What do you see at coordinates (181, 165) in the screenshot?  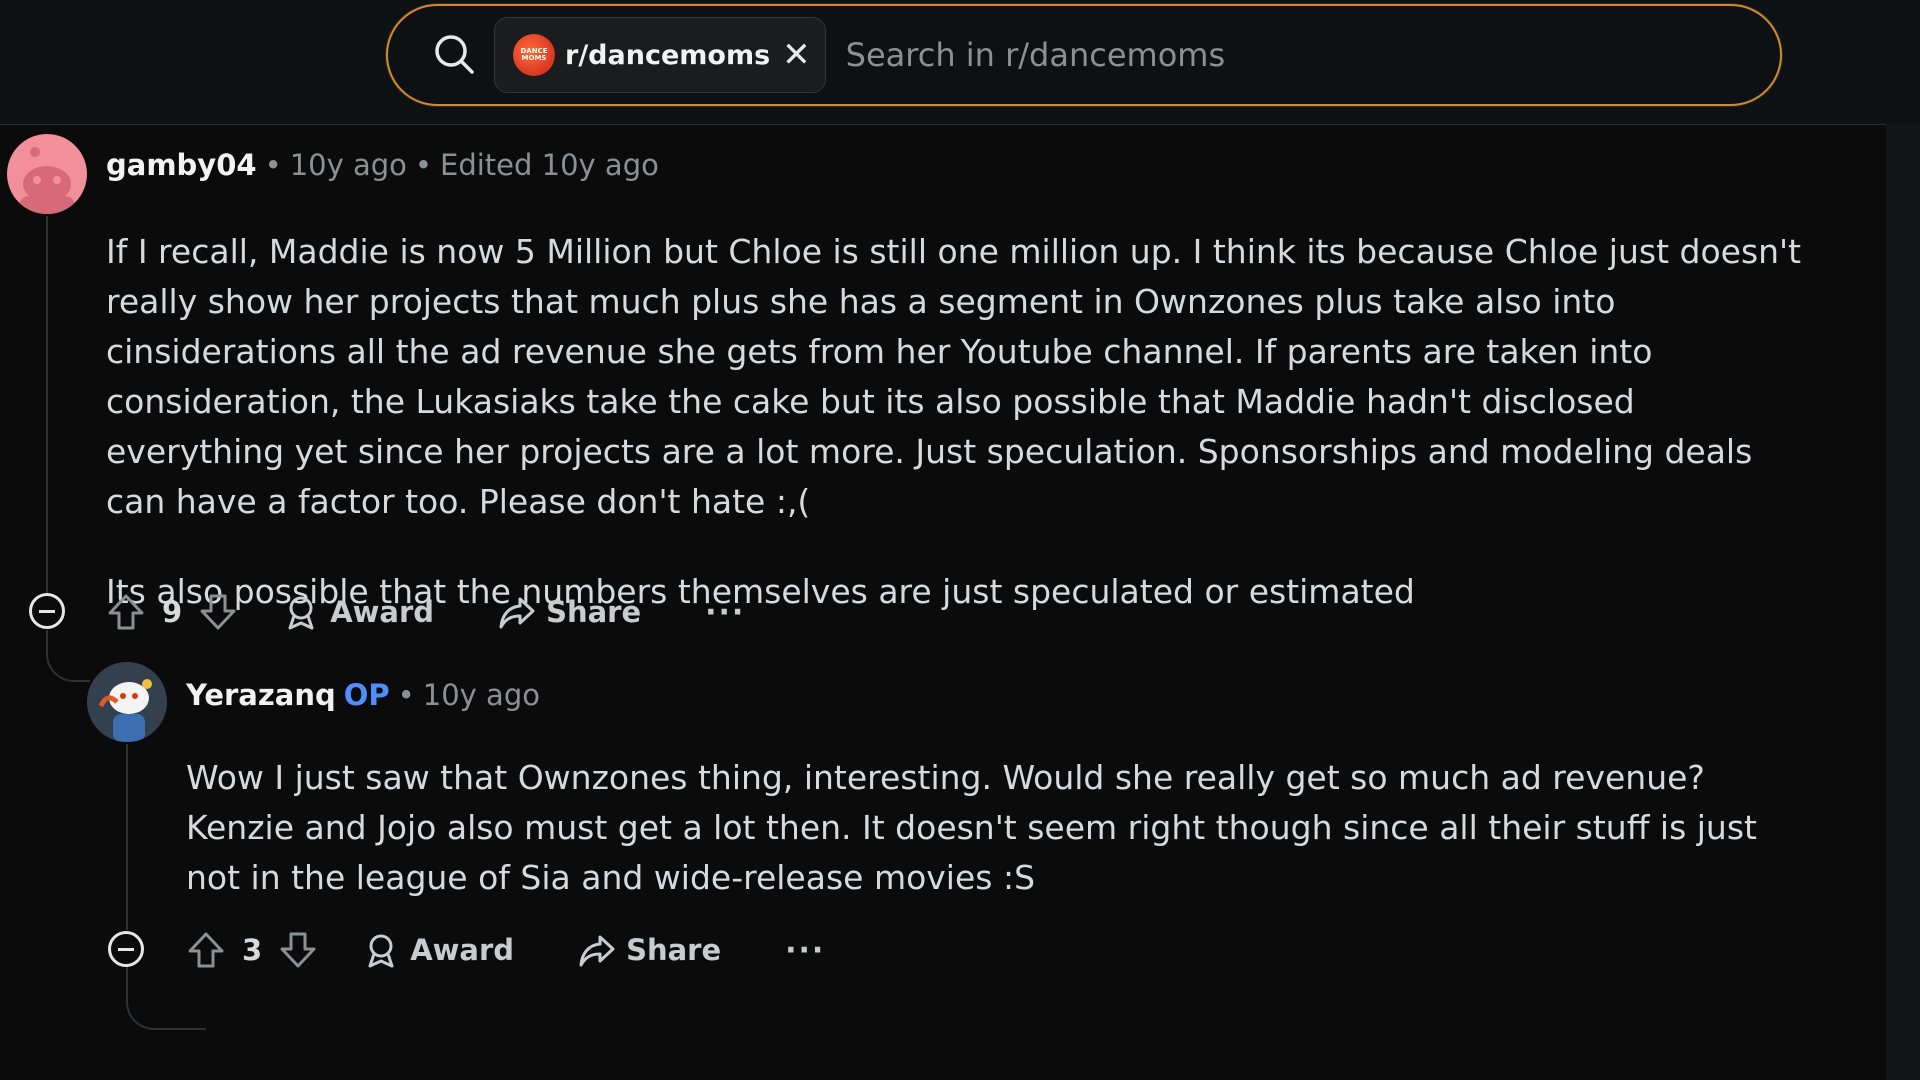 I see `username: gamby04` at bounding box center [181, 165].